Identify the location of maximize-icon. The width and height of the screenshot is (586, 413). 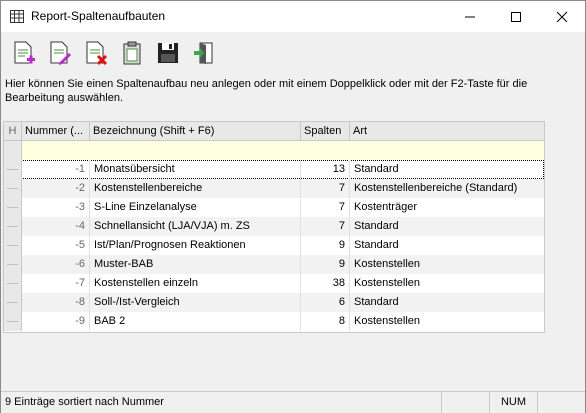
(516, 16).